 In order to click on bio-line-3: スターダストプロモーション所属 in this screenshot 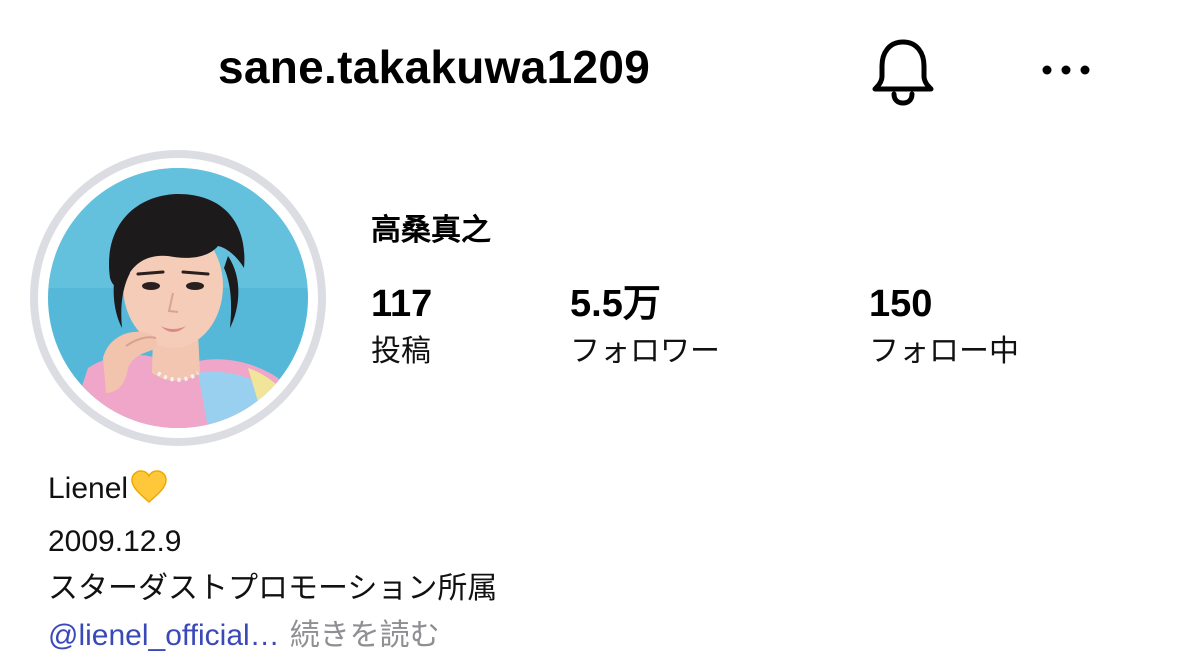, I will do `click(273, 588)`.